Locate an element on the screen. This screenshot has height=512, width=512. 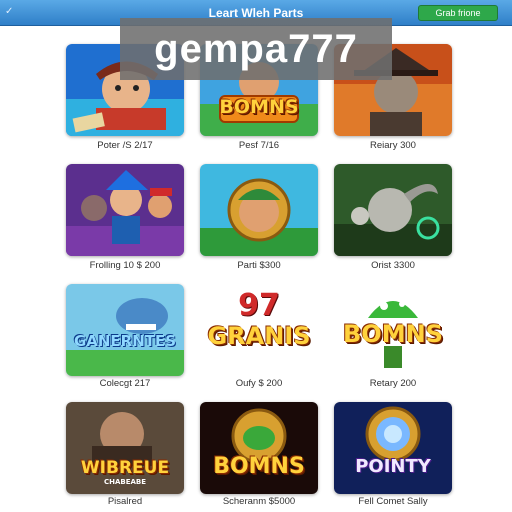
heroes-group-art is located at coordinates (125, 210).